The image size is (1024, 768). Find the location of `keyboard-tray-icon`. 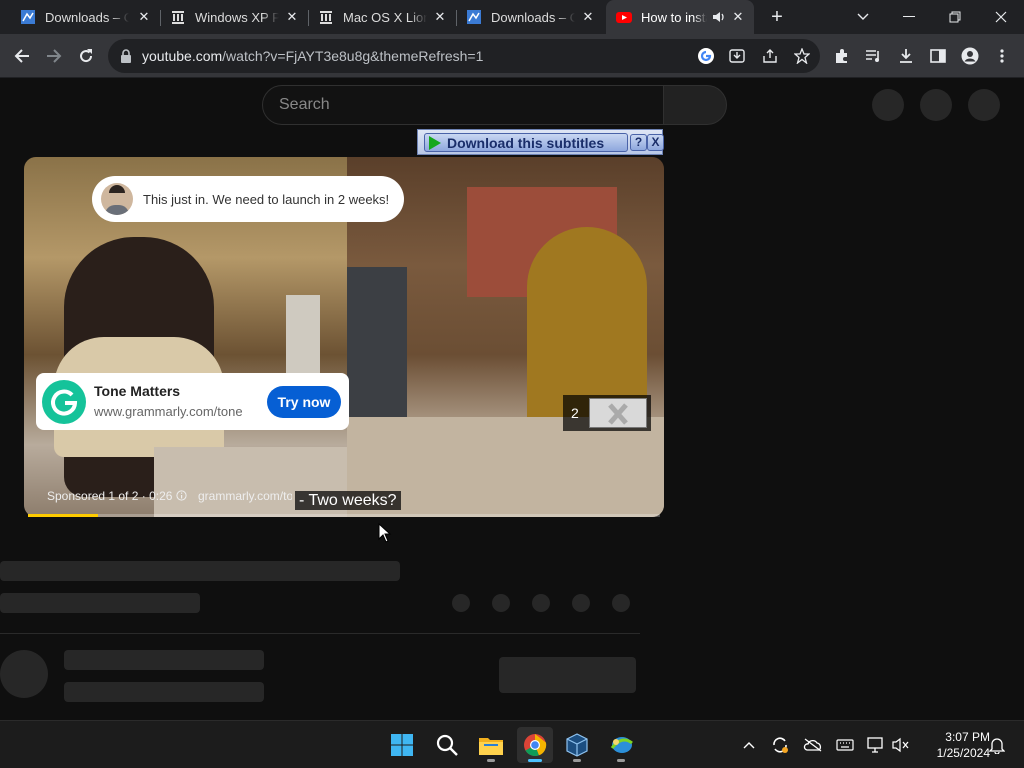

keyboard-tray-icon is located at coordinates (845, 745).